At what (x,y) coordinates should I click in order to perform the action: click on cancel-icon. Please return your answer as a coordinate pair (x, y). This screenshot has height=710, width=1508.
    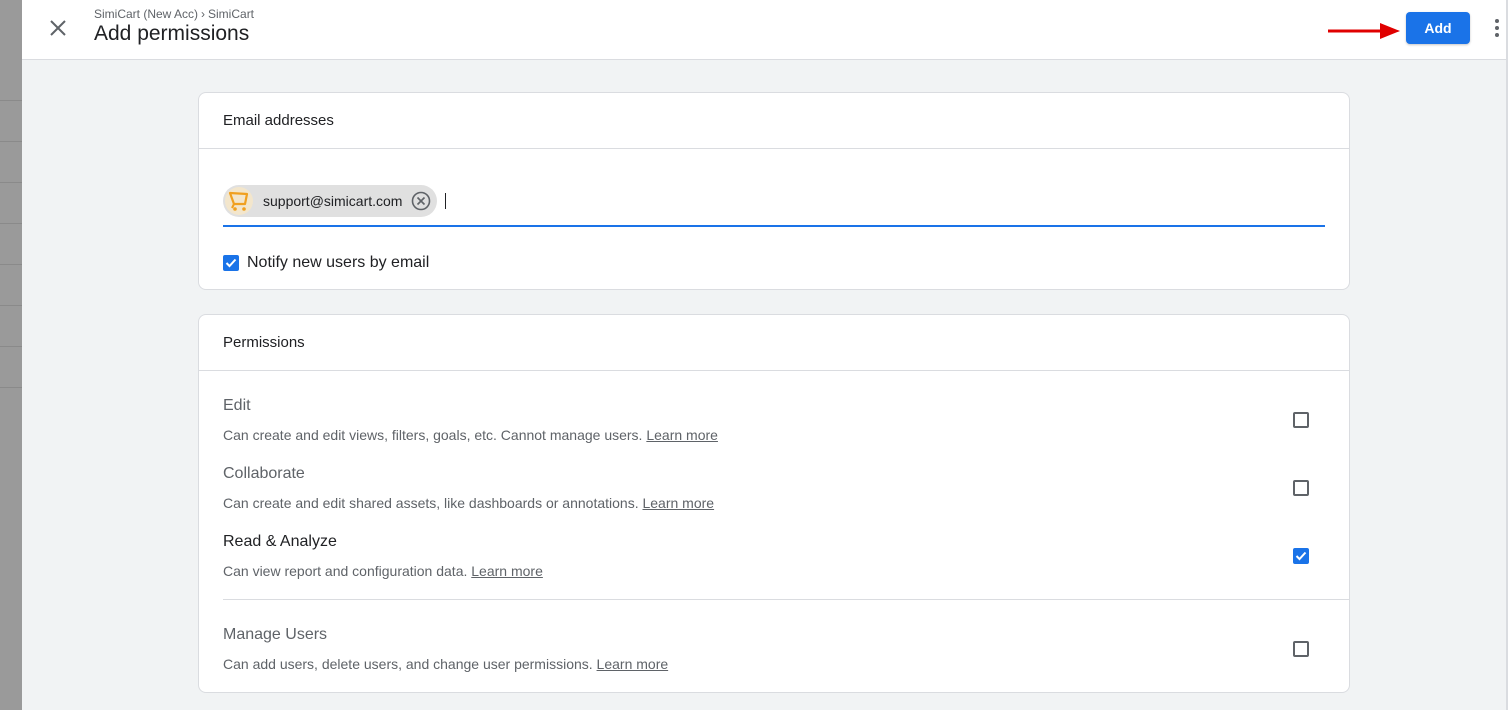
    Looking at the image, I should click on (421, 201).